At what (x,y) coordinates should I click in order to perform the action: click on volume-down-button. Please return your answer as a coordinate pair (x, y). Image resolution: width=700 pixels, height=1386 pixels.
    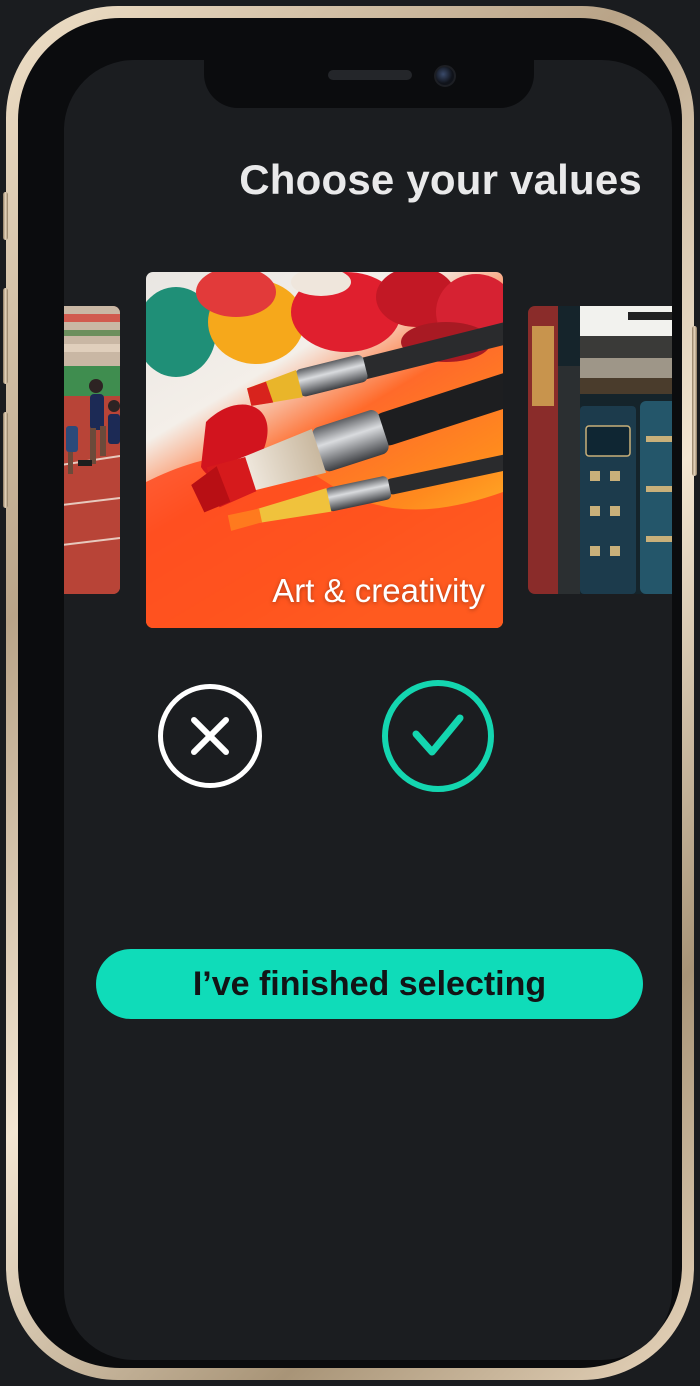
    Looking at the image, I should click on (5, 460).